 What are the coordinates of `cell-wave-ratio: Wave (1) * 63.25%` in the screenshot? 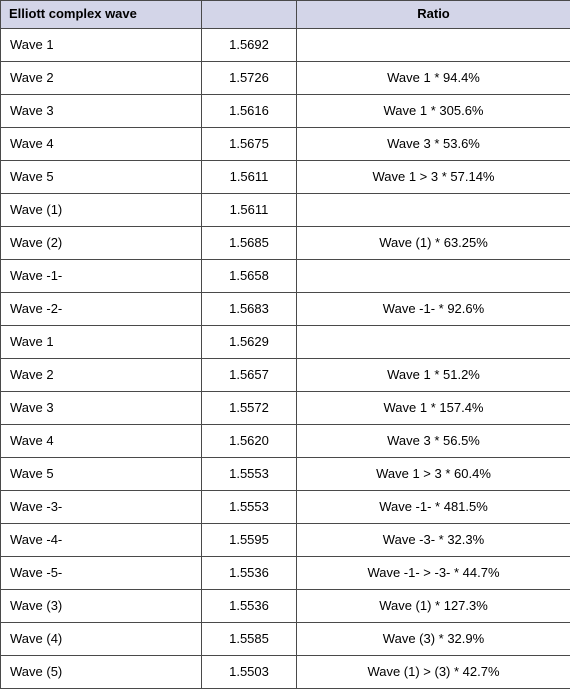 It's located at (433, 243).